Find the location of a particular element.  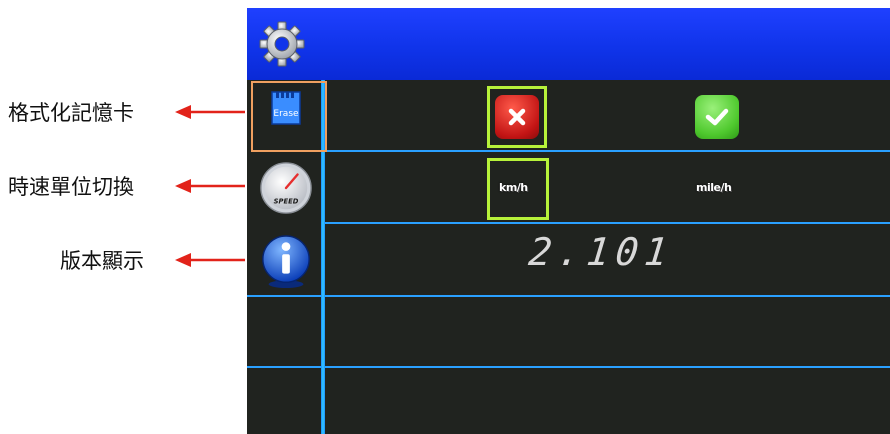

cancel-button is located at coordinates (517, 117).